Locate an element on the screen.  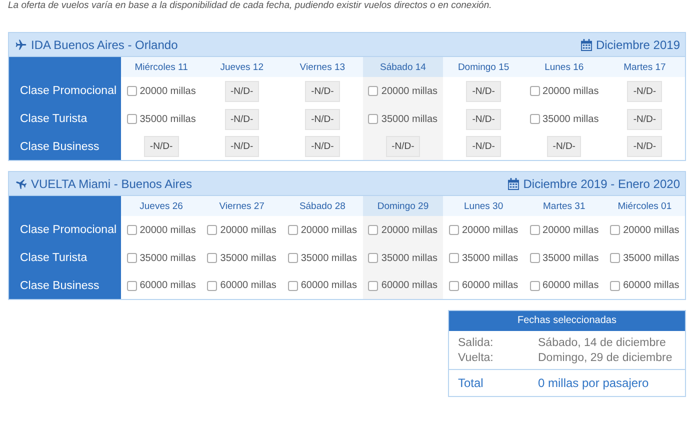
day-header: Viernes 27 is located at coordinates (242, 206).